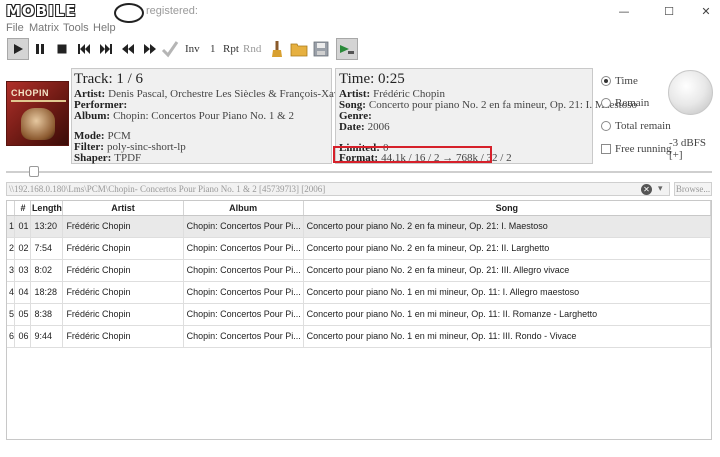 The height and width of the screenshot is (457, 720). Describe the element at coordinates (252, 49) in the screenshot. I see `random-button: Rnd` at that location.